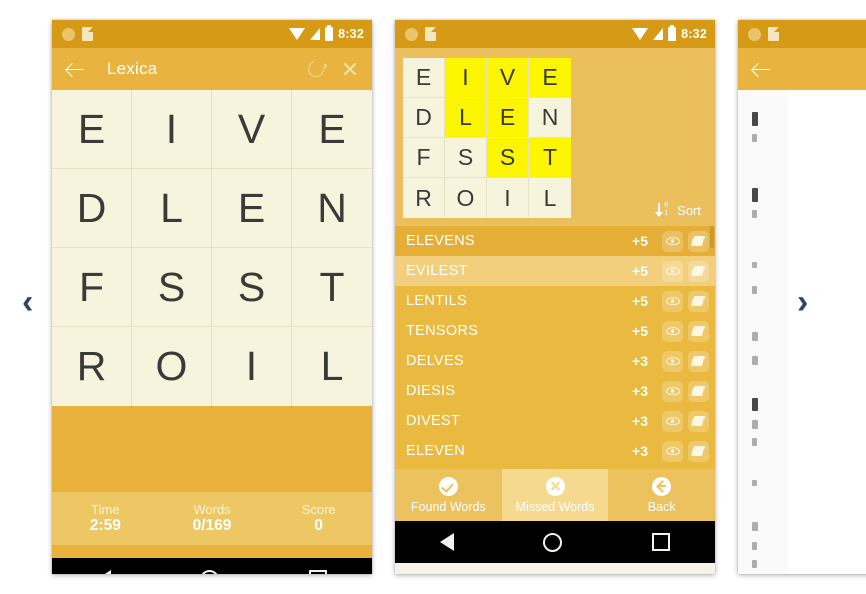  What do you see at coordinates (508, 158) in the screenshot?
I see `board-cell-highlighted: S` at bounding box center [508, 158].